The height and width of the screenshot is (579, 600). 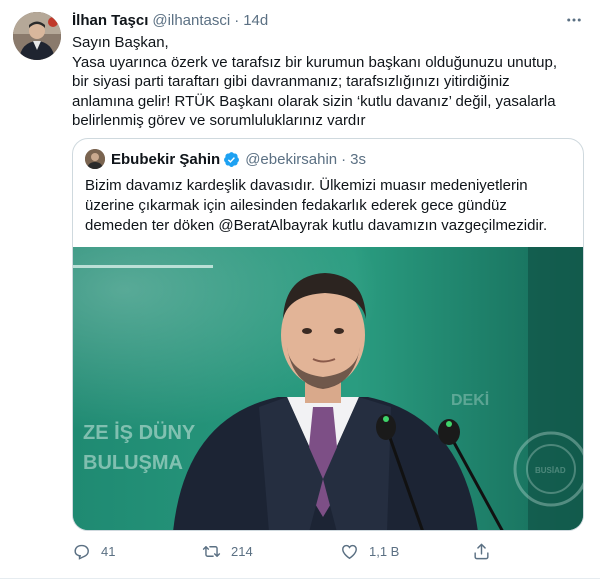 I want to click on like-count: 1,1 B, so click(x=384, y=551).